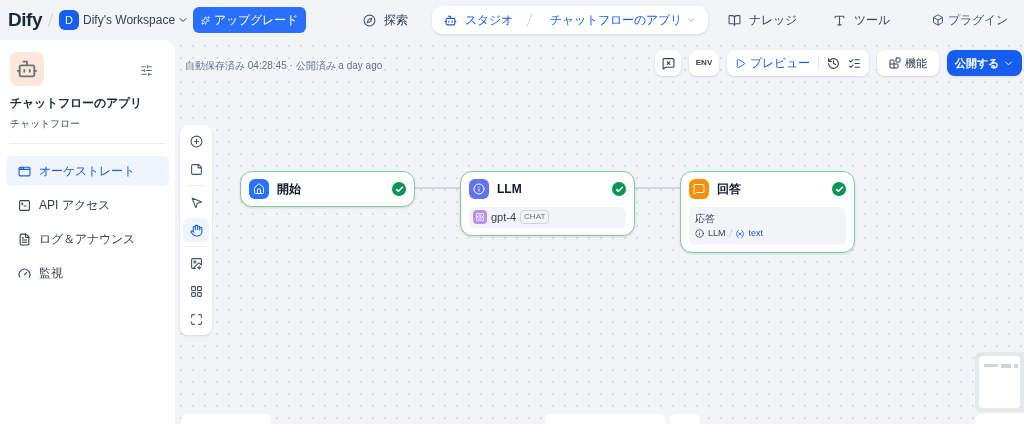 Image resolution: width=1024 pixels, height=424 pixels. I want to click on sidebar-label: 監視, so click(51, 273).